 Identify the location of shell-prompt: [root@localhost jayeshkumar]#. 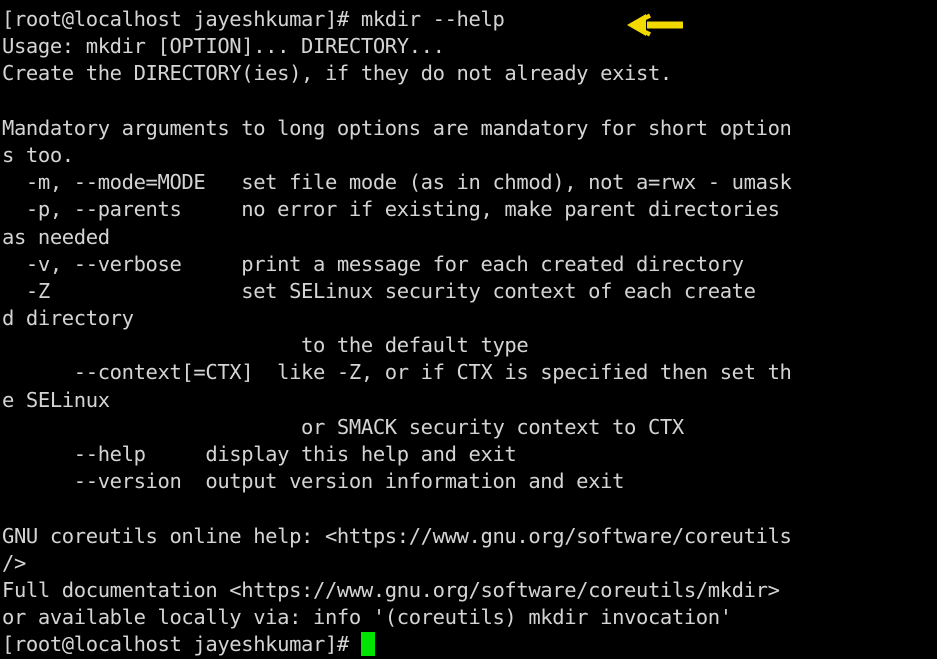
(181, 644).